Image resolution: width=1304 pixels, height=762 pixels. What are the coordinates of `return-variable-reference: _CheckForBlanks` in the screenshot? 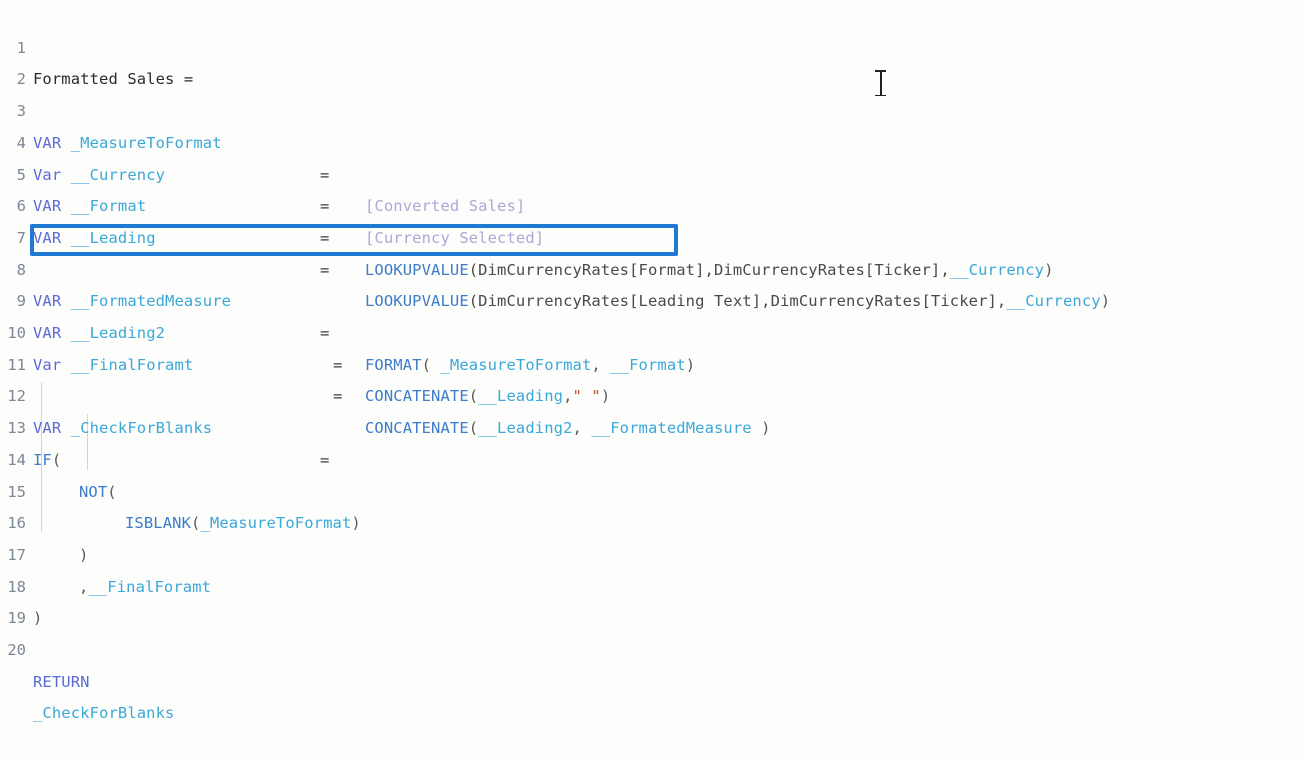 It's located at (104, 713).